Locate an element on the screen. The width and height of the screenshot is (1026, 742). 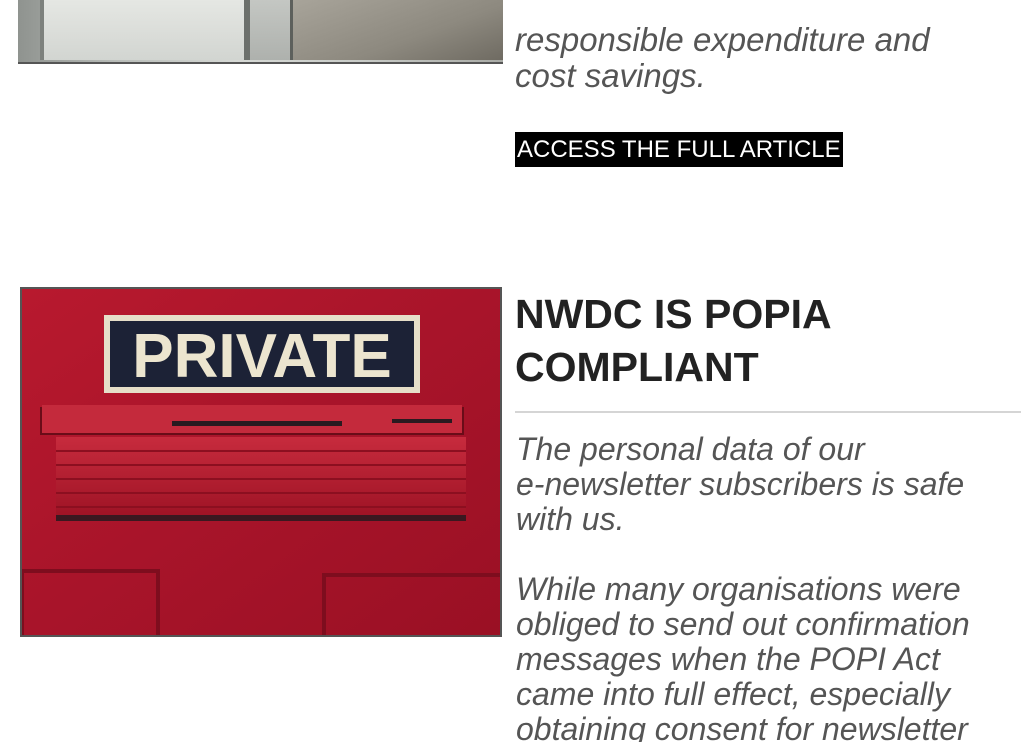
floor-shape is located at coordinates (398, 30).